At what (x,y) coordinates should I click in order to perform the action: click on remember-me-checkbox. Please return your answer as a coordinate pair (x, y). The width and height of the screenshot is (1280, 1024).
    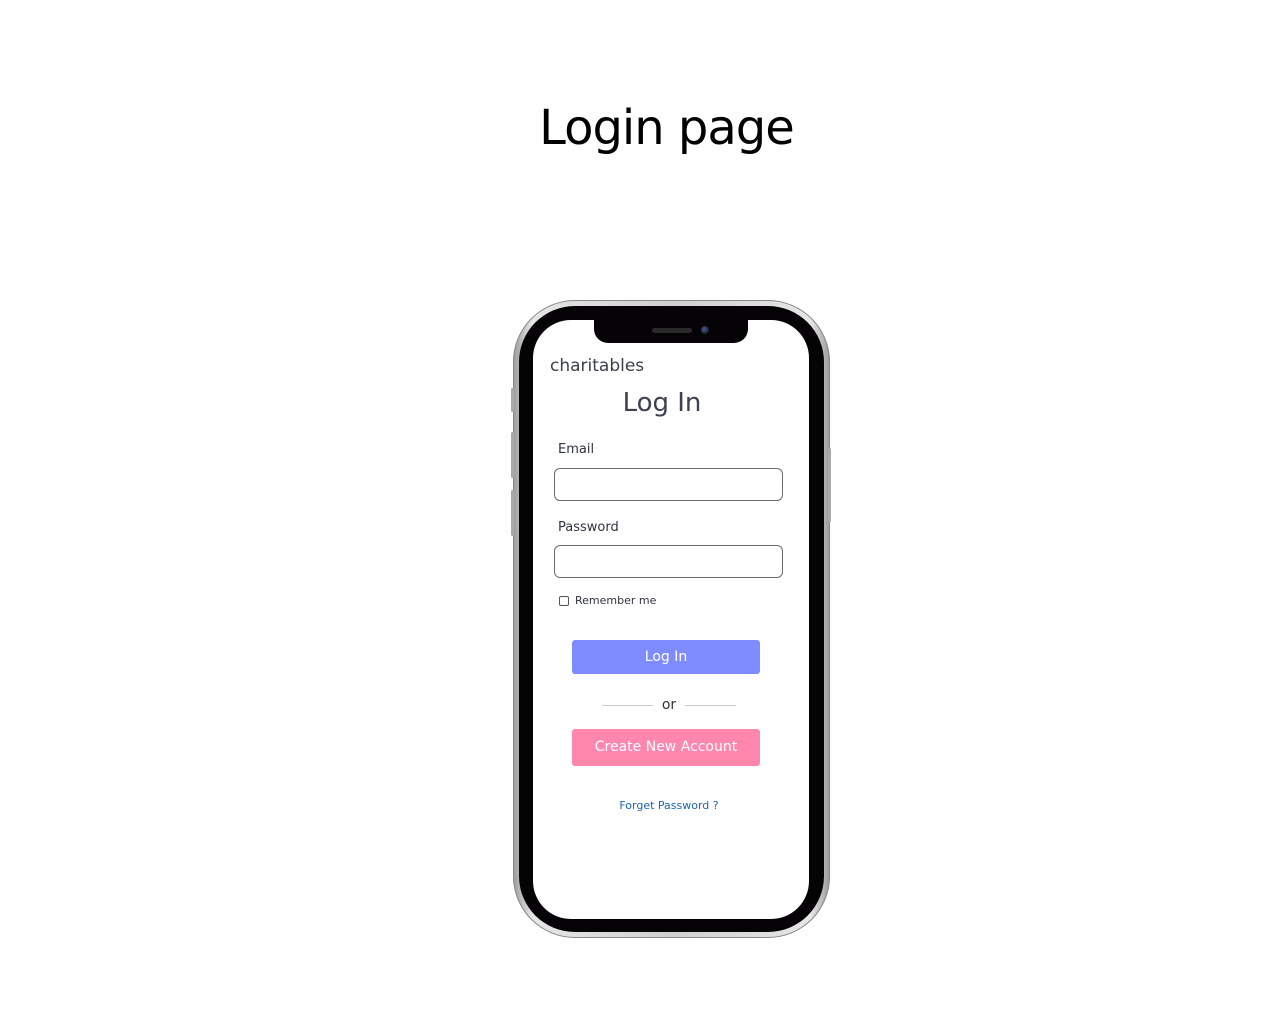
    Looking at the image, I should click on (564, 601).